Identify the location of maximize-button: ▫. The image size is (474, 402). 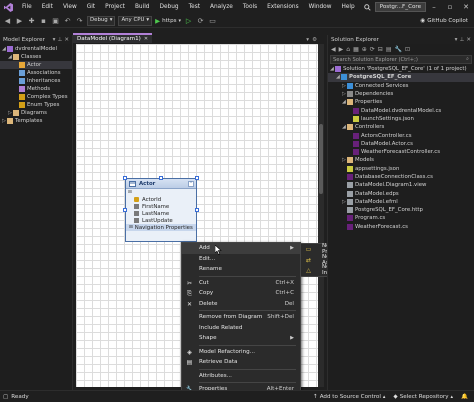
(450, 7).